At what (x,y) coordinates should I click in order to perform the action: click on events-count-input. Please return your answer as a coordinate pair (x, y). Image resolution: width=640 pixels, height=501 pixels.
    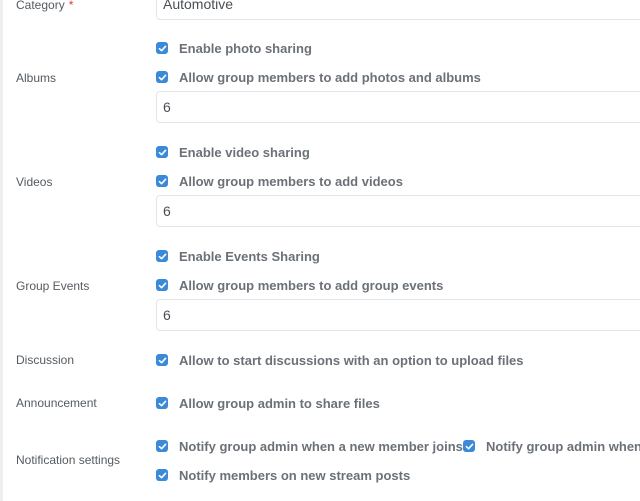
    Looking at the image, I should click on (398, 315).